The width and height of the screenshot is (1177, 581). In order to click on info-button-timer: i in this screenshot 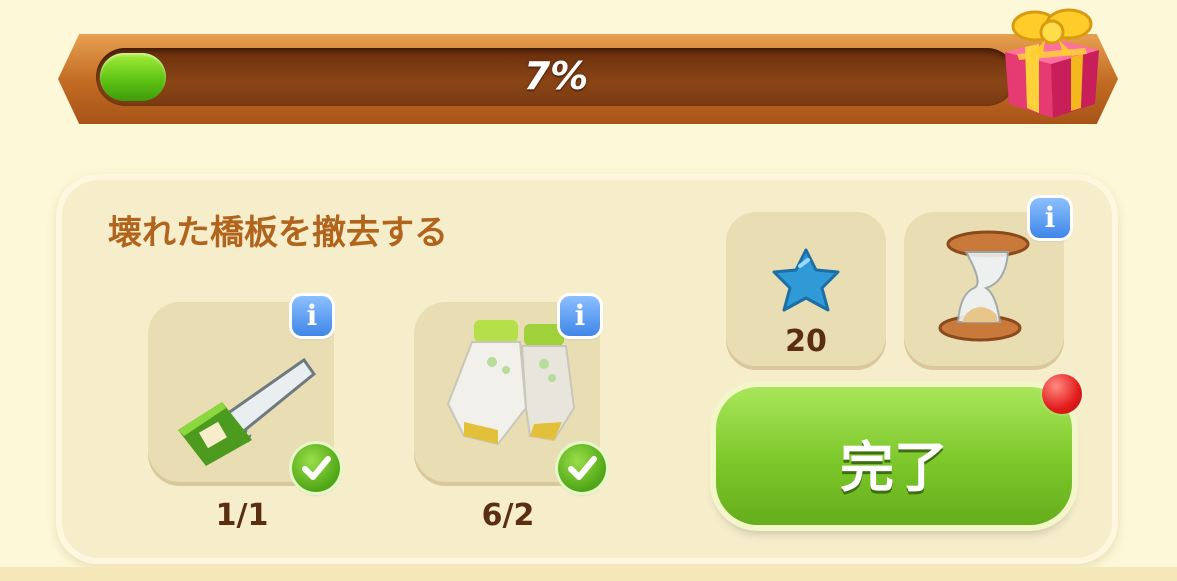, I will do `click(1050, 218)`.